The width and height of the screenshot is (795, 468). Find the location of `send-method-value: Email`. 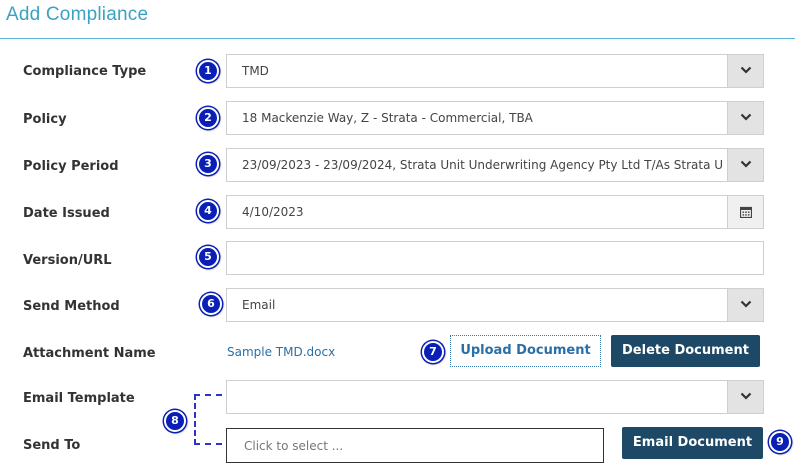

send-method-value: Email is located at coordinates (259, 305).